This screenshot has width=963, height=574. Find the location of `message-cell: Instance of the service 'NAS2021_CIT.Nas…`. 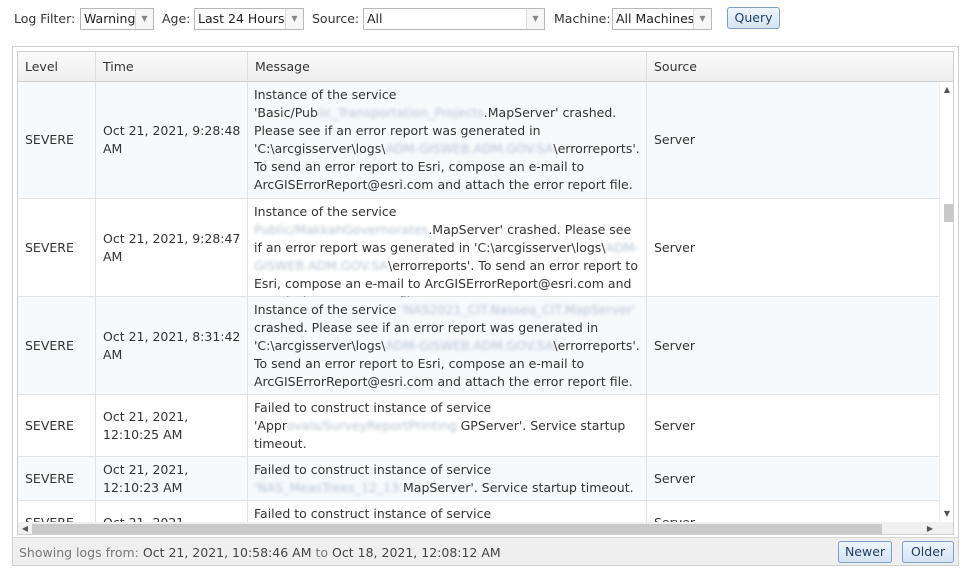

message-cell: Instance of the service 'NAS2021_CIT.Nas… is located at coordinates (447, 345).